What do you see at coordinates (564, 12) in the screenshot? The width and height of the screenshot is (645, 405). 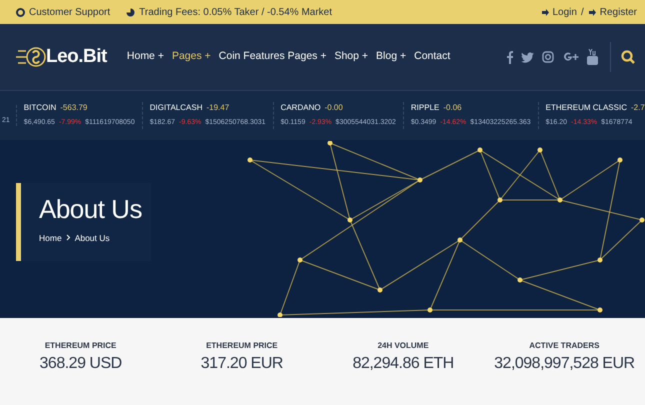 I see `login-link: Login` at bounding box center [564, 12].